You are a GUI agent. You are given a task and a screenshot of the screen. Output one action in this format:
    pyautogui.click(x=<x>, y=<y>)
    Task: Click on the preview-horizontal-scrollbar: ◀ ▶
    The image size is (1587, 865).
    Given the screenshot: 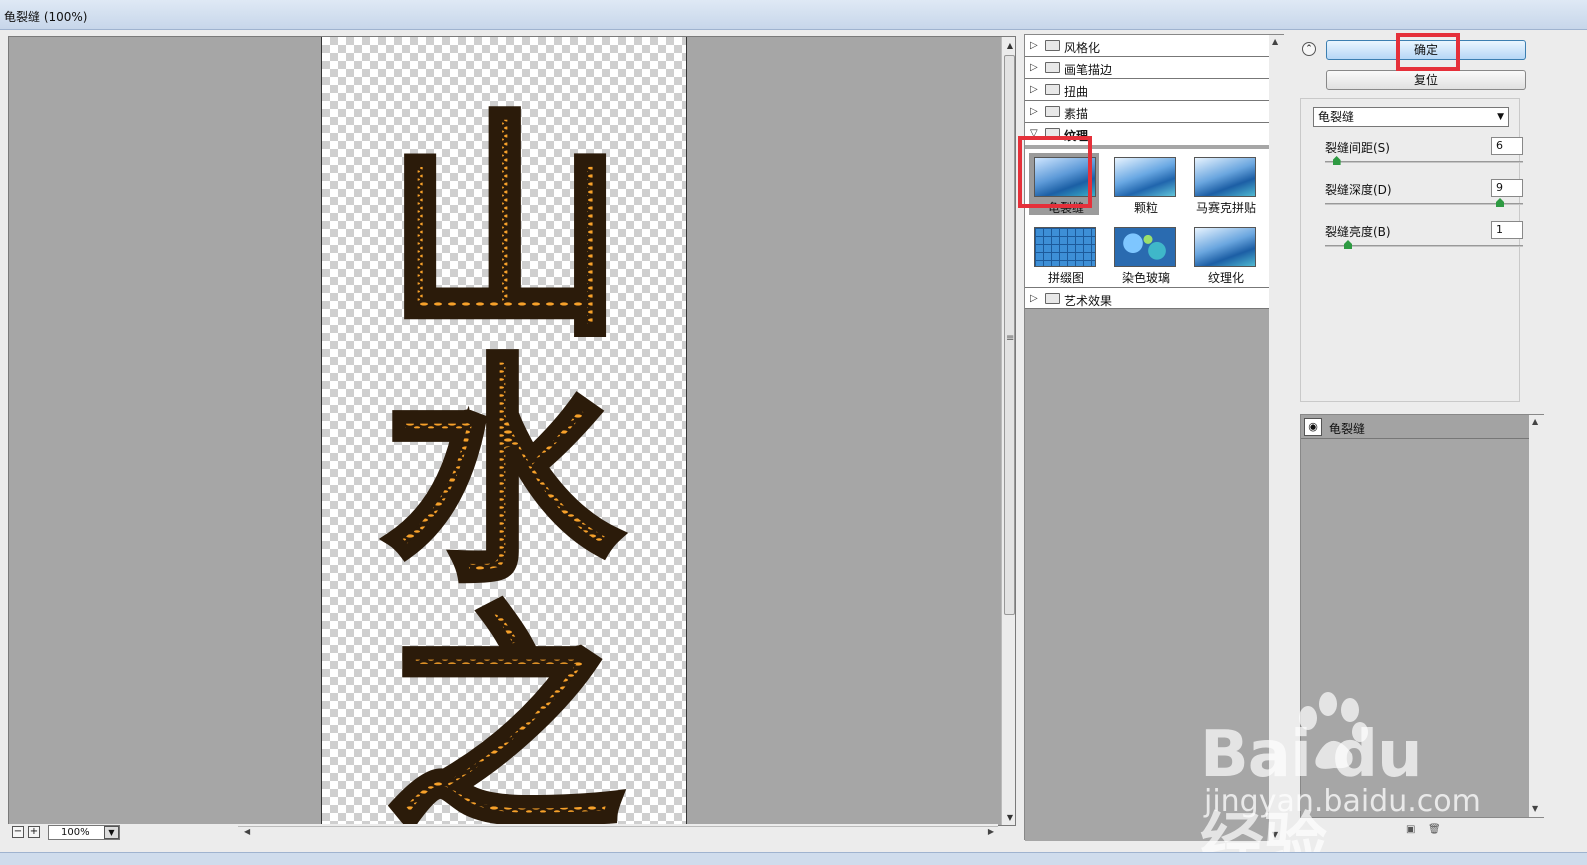 What is the action you would take?
    pyautogui.click(x=618, y=833)
    